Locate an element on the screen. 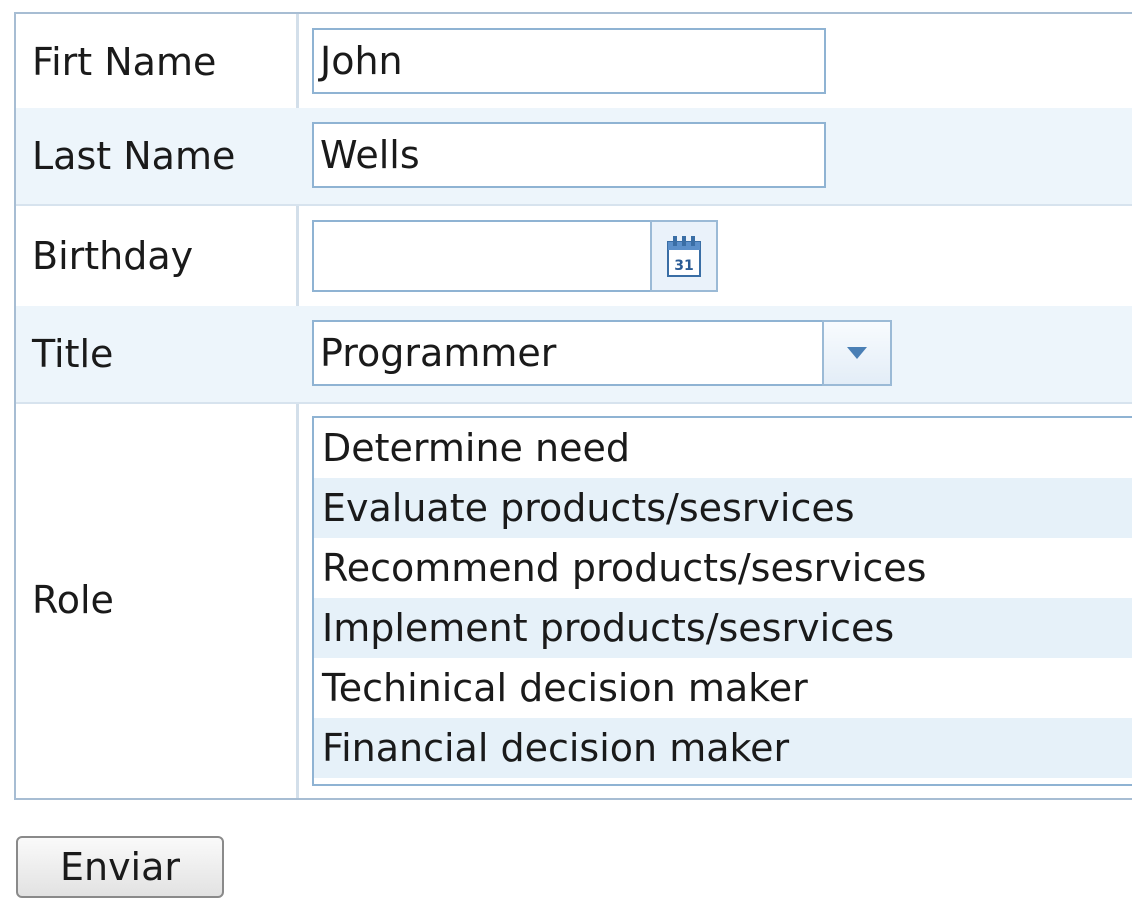 The width and height of the screenshot is (1132, 902). row-first-name: Firt Name John is located at coordinates (574, 62).